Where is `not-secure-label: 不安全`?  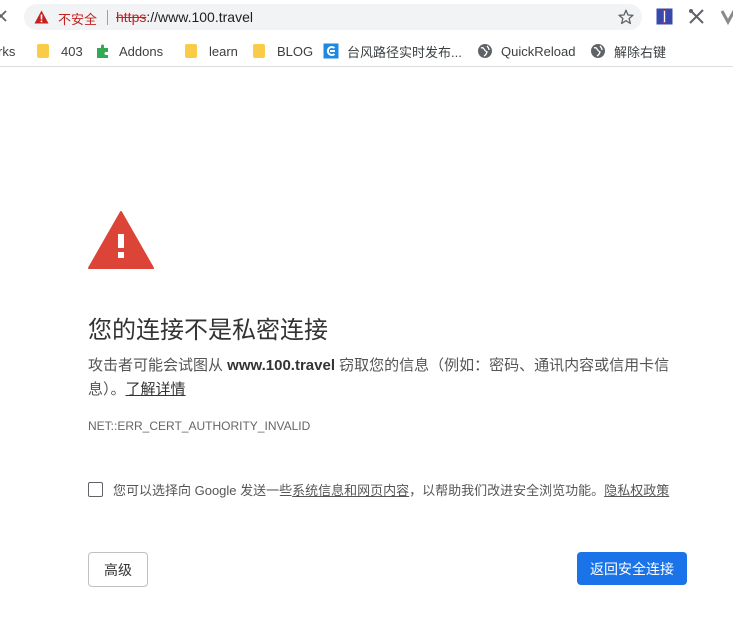 not-secure-label: 不安全 is located at coordinates (77, 18).